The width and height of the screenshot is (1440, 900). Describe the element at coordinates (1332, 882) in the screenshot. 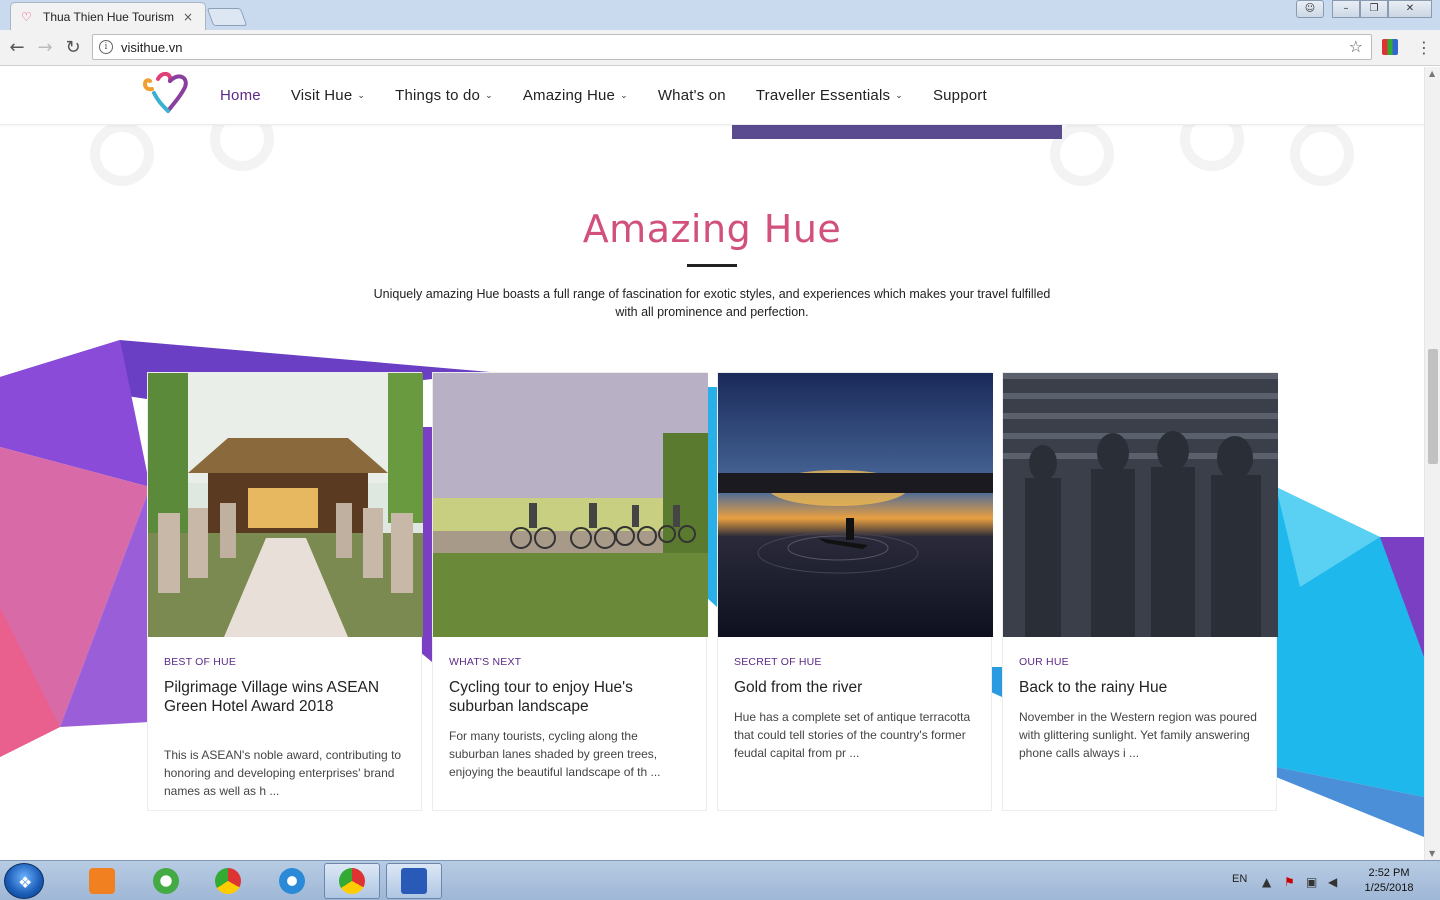

I see `volume-icon: ◀` at that location.